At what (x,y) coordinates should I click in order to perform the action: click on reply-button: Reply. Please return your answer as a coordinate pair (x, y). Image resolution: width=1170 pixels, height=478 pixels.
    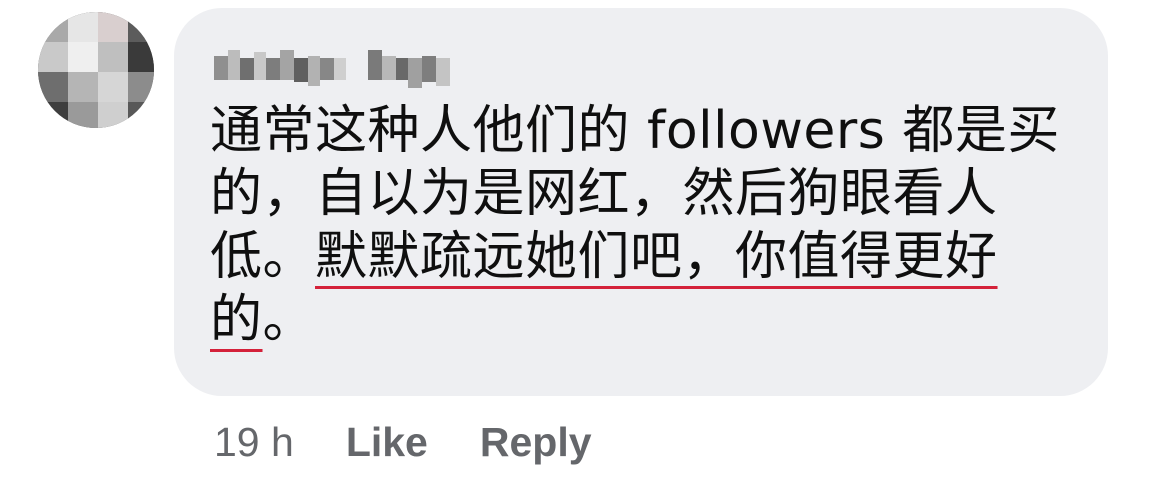
    Looking at the image, I should click on (536, 442).